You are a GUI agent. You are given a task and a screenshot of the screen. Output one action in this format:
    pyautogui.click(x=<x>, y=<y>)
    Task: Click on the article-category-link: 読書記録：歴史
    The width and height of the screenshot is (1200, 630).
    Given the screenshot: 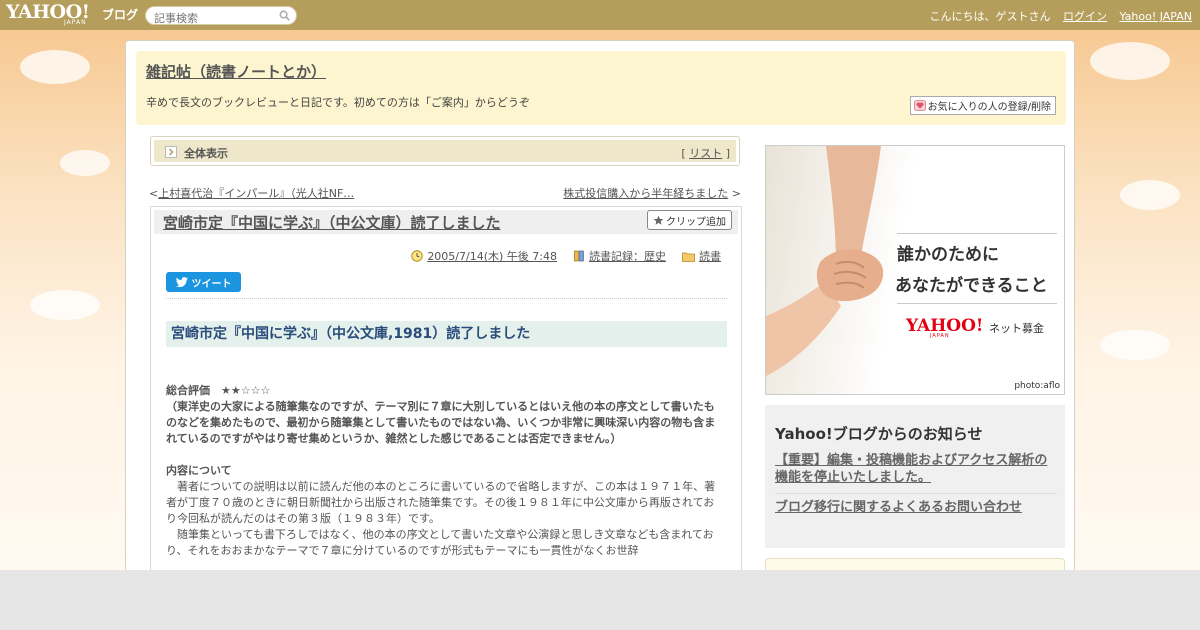 What is the action you would take?
    pyautogui.click(x=627, y=256)
    